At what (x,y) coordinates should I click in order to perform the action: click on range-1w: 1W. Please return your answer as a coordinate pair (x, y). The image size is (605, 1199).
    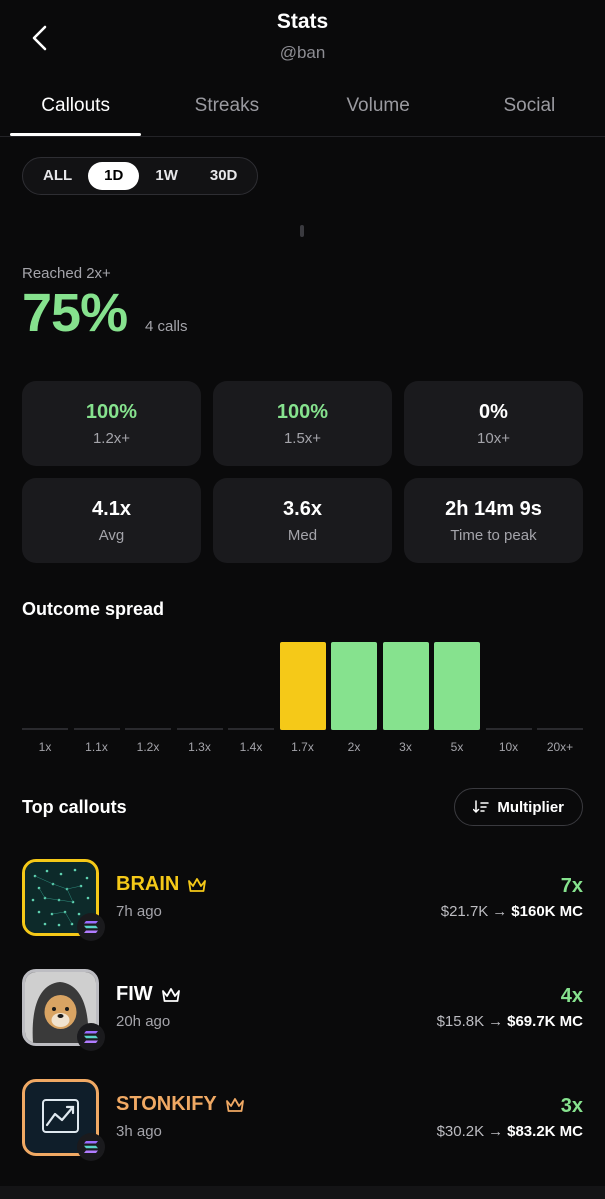
    Looking at the image, I should click on (166, 176).